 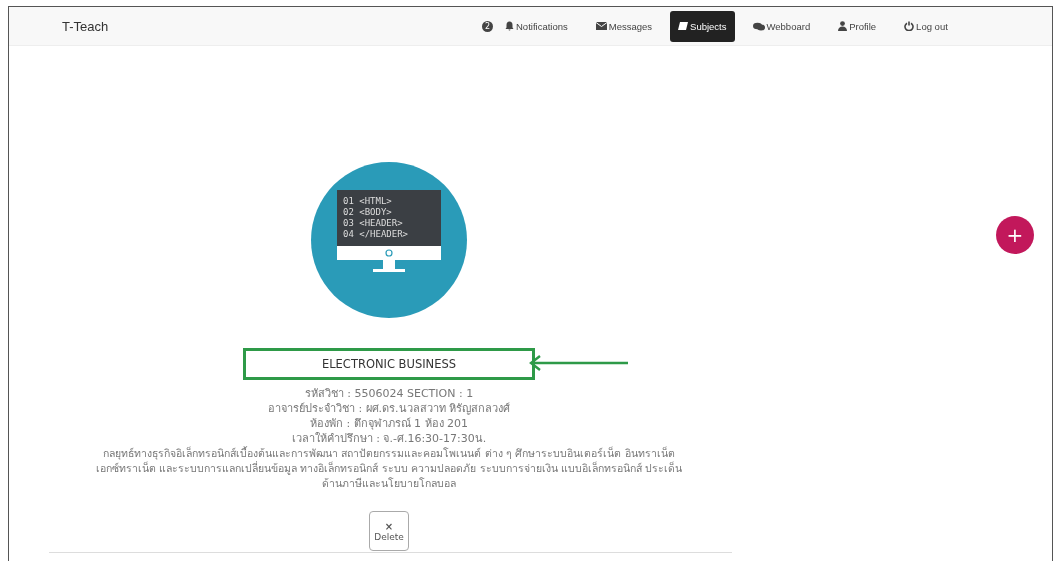 I want to click on power-icon, so click(x=909, y=26).